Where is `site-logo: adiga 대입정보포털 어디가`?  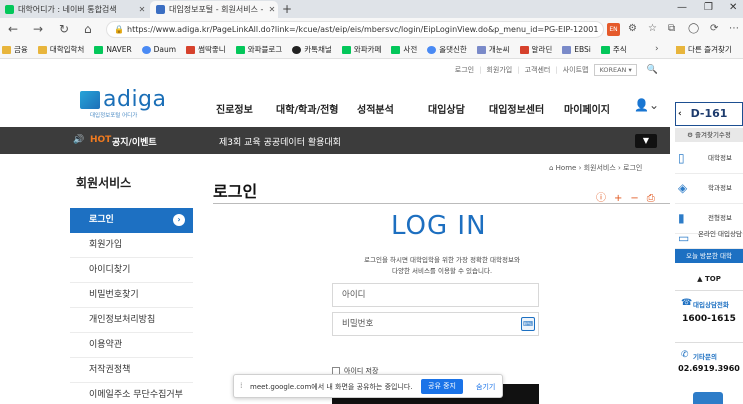 site-logo: adiga 대입정보포털 어디가 is located at coordinates (123, 103).